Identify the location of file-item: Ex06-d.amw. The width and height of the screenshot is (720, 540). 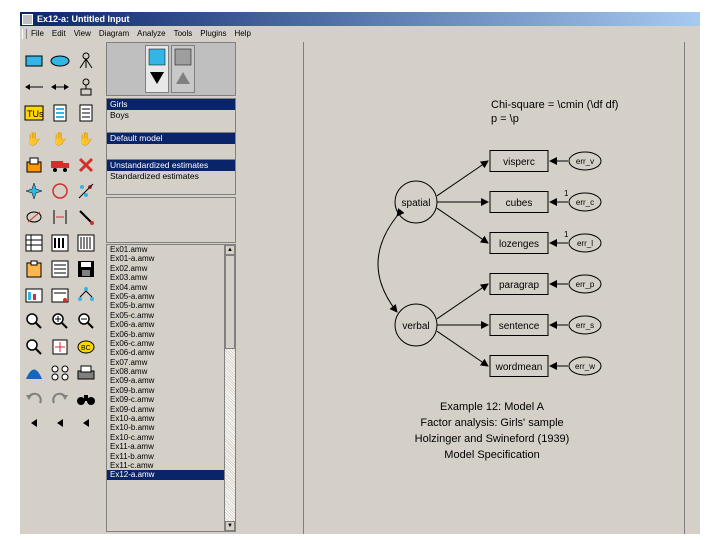
(171, 352).